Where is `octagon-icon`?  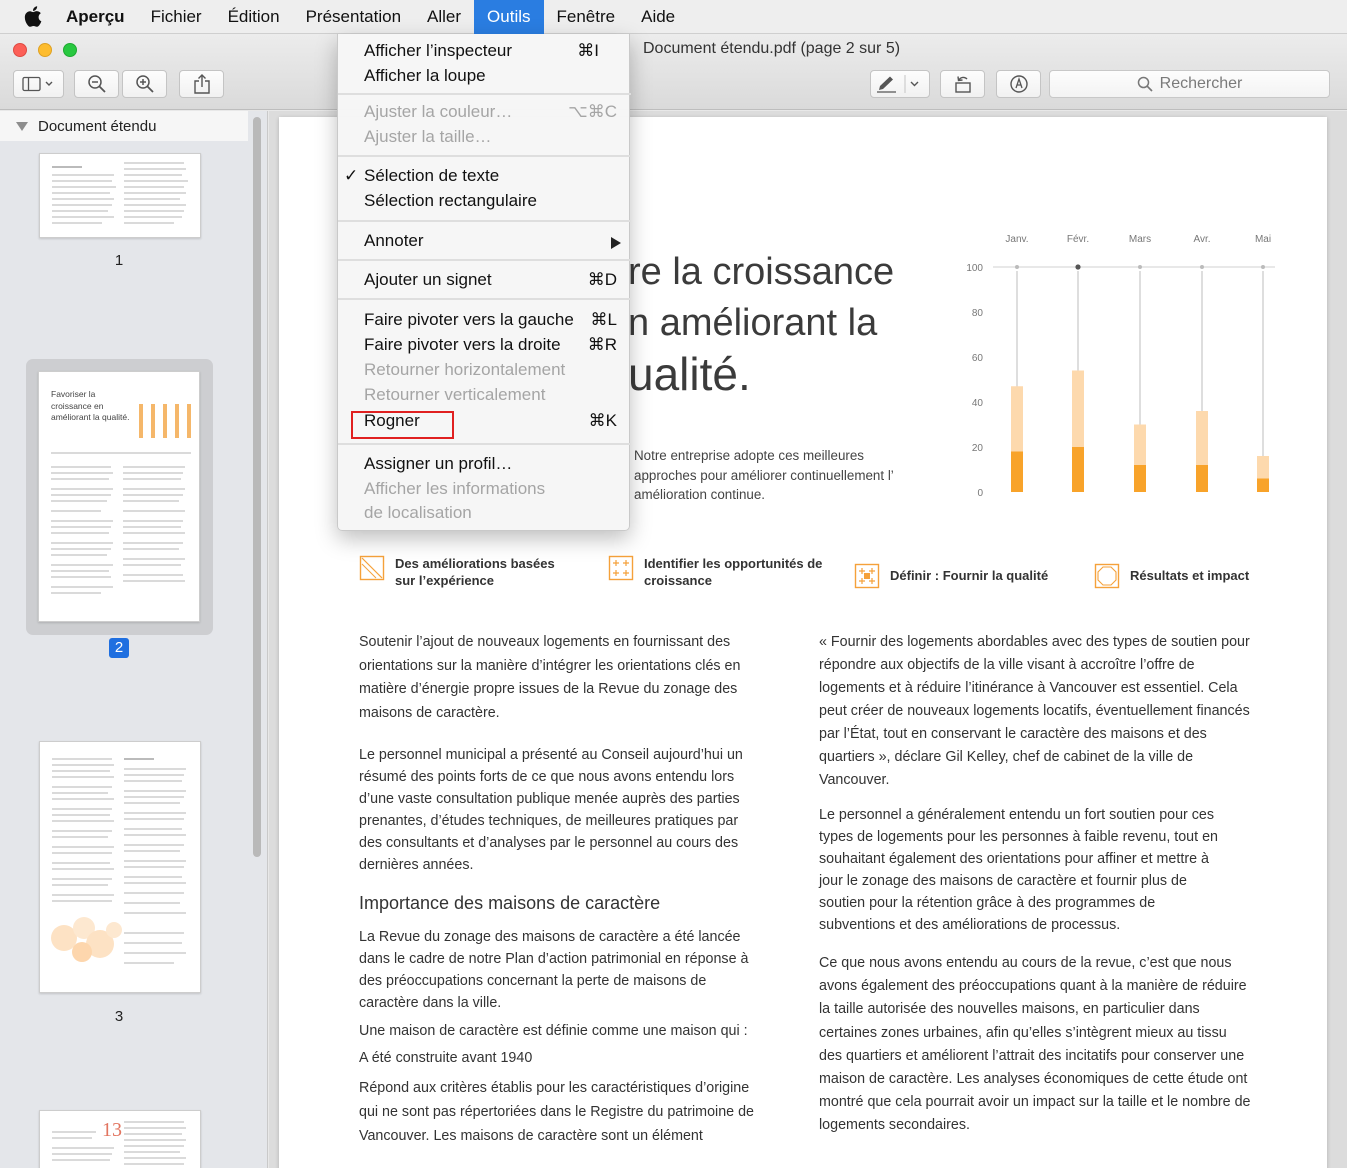 octagon-icon is located at coordinates (1107, 576).